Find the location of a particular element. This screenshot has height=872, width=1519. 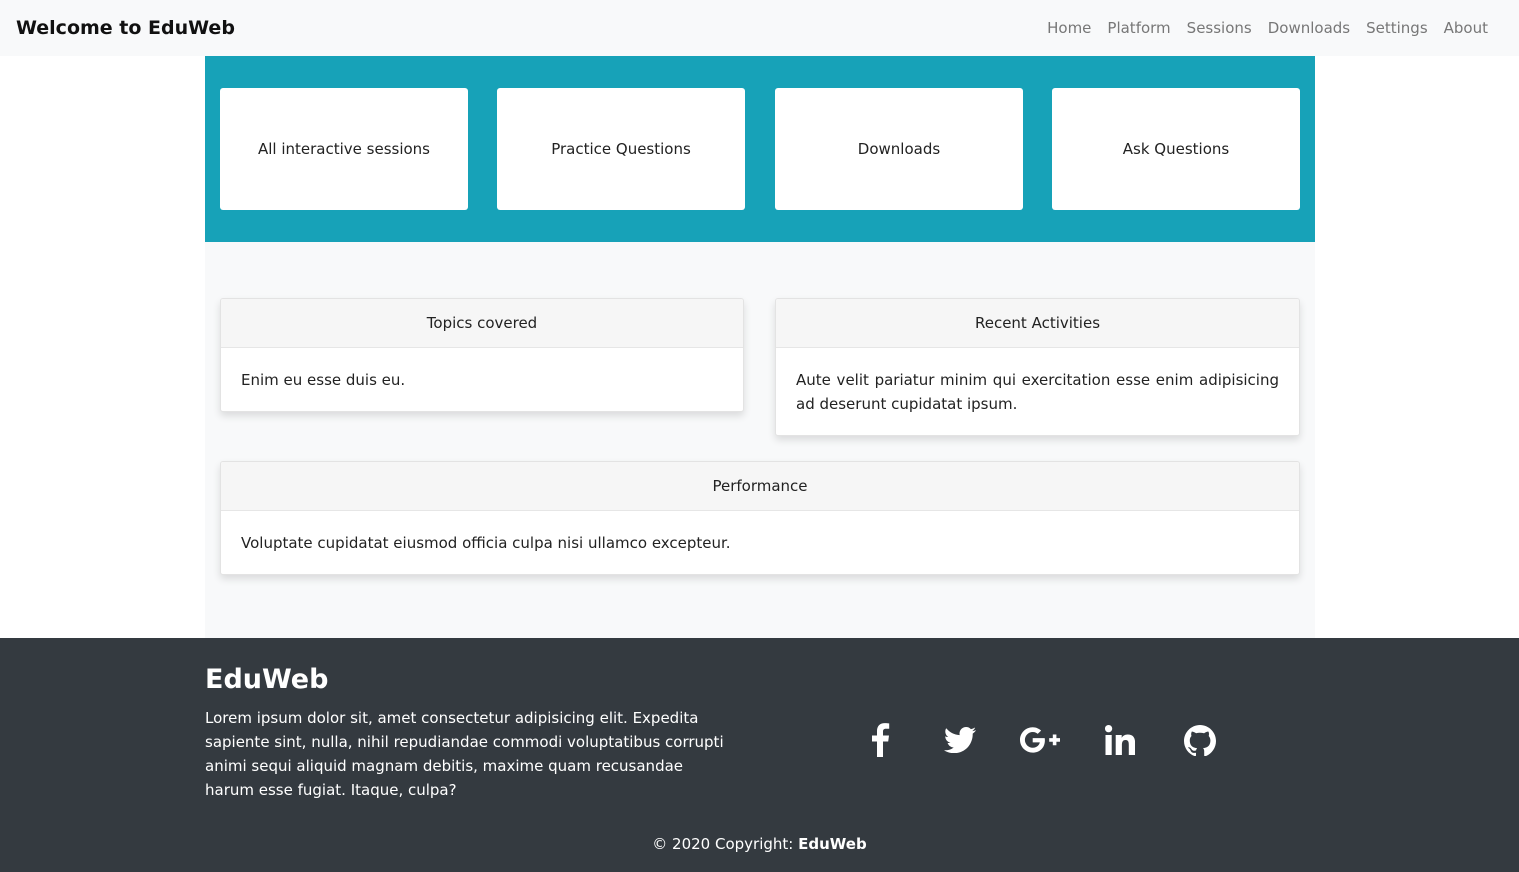

copyright-text: © 2020 Copyright: is located at coordinates (725, 844).